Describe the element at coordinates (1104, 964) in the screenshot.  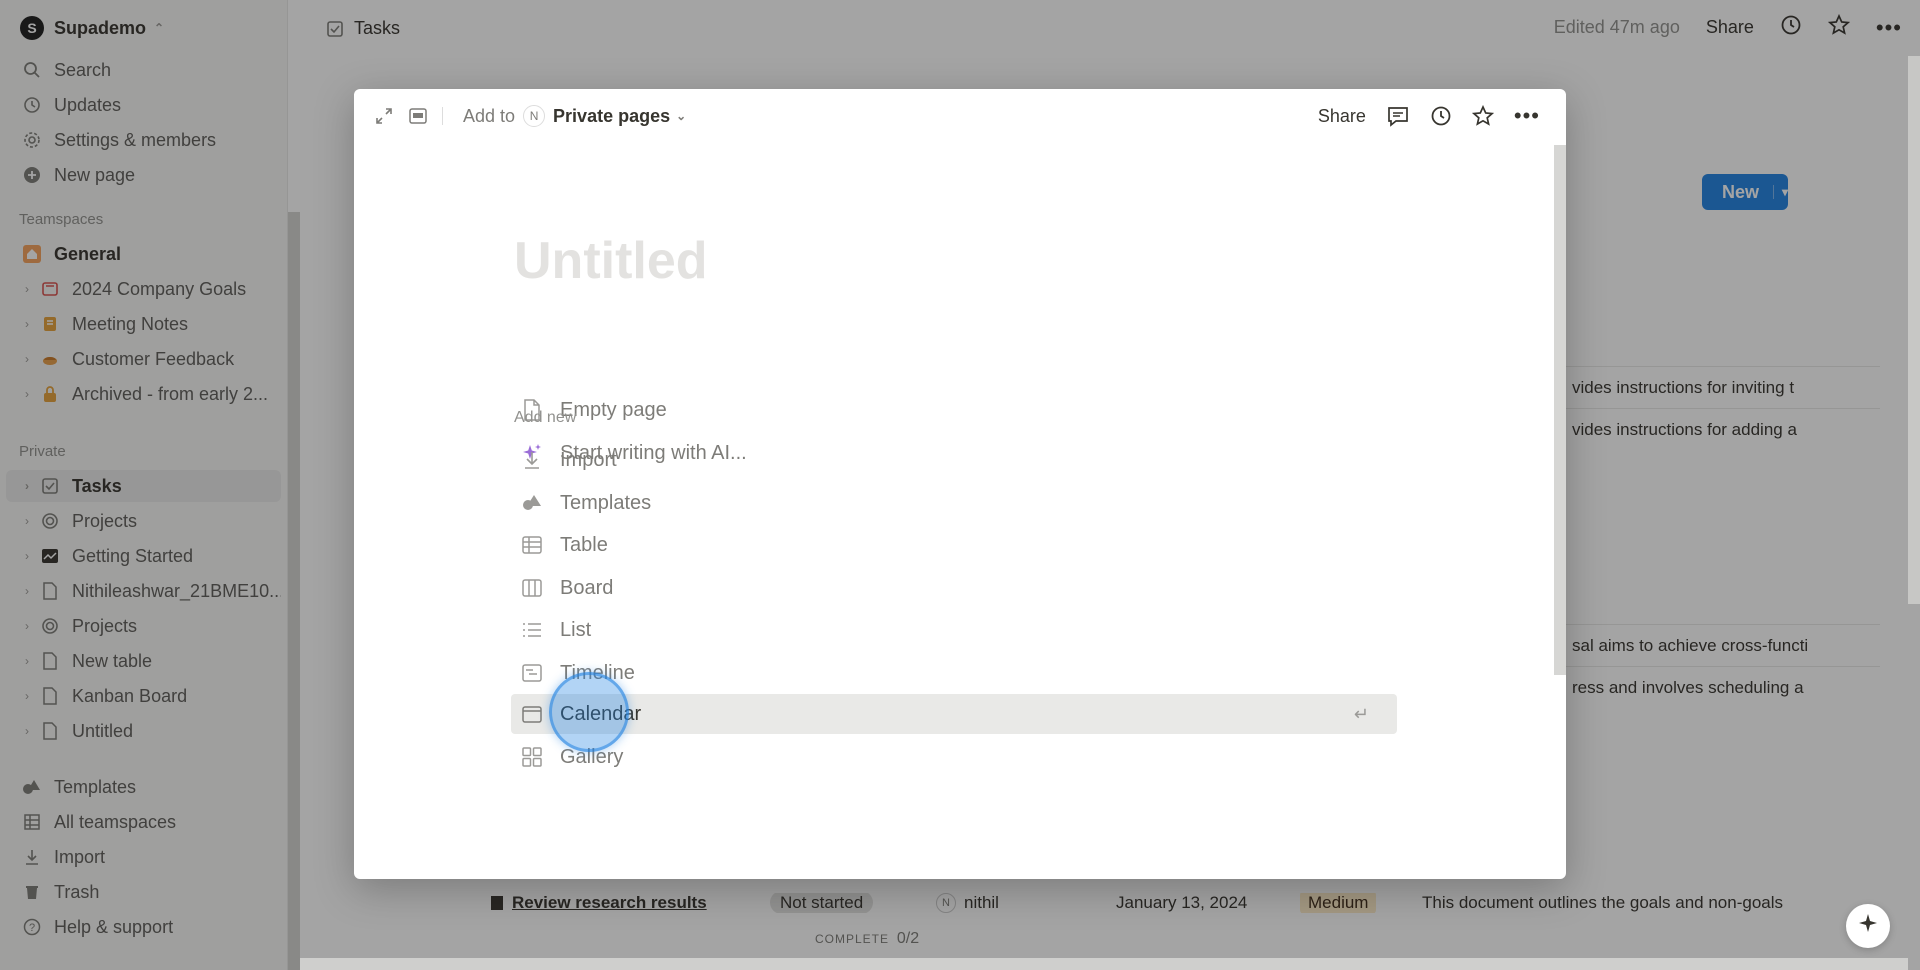
I see `horizontal-scrollbar` at that location.